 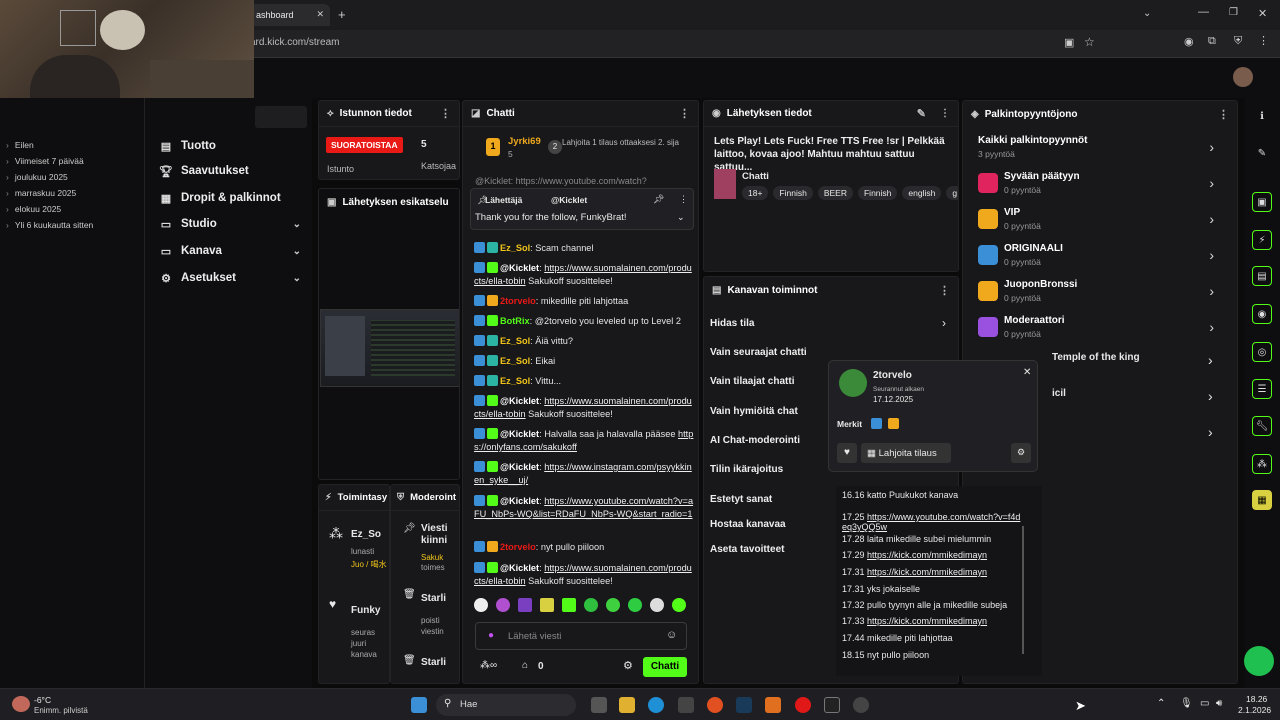 What do you see at coordinates (658, 199) in the screenshot?
I see `unpin-icon: 📌︎` at bounding box center [658, 199].